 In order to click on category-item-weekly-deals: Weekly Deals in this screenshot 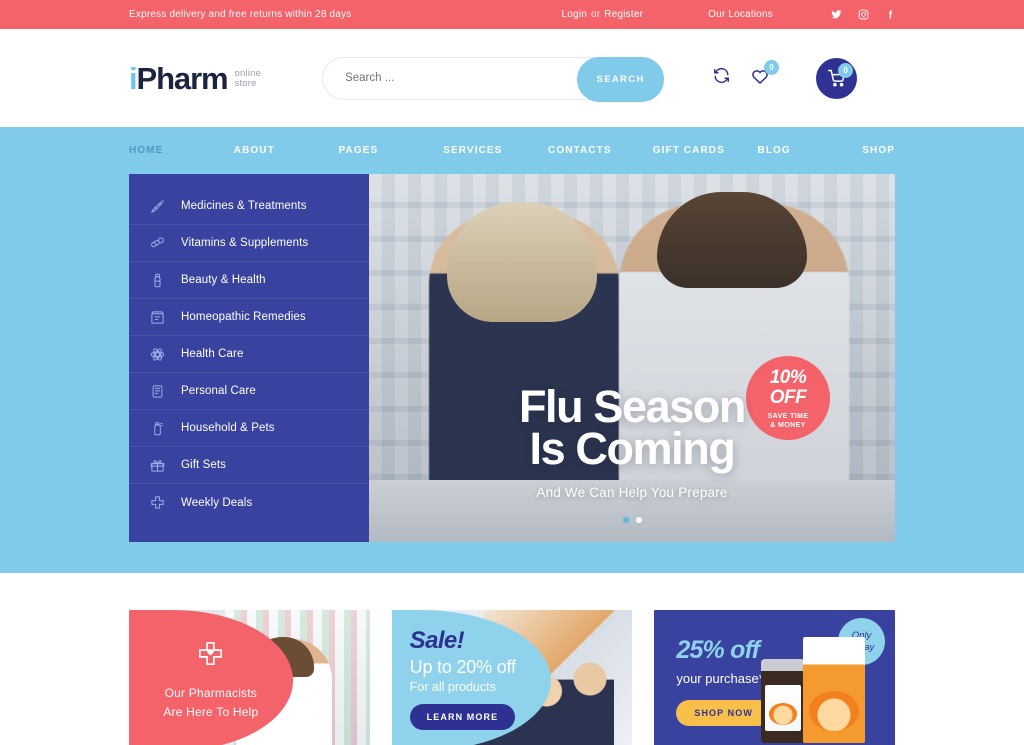, I will do `click(249, 502)`.